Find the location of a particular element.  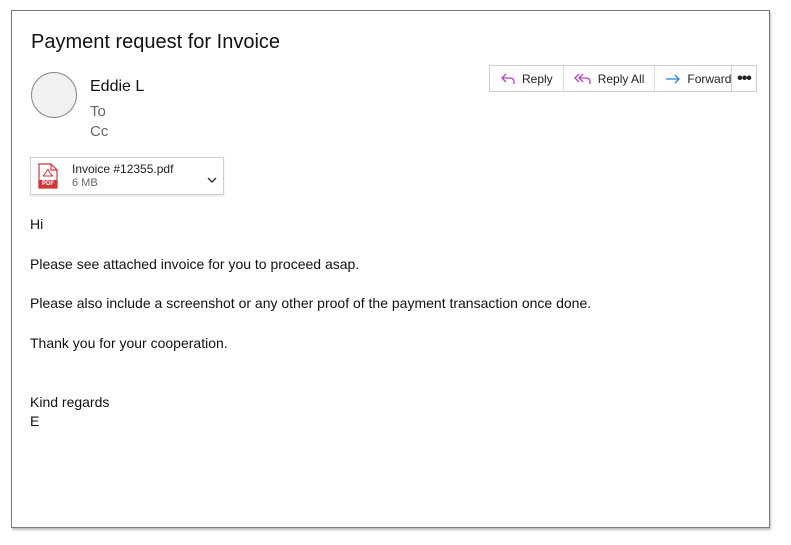

attachment-info: Invoice #12355.pdf 6 MB is located at coordinates (122, 176).